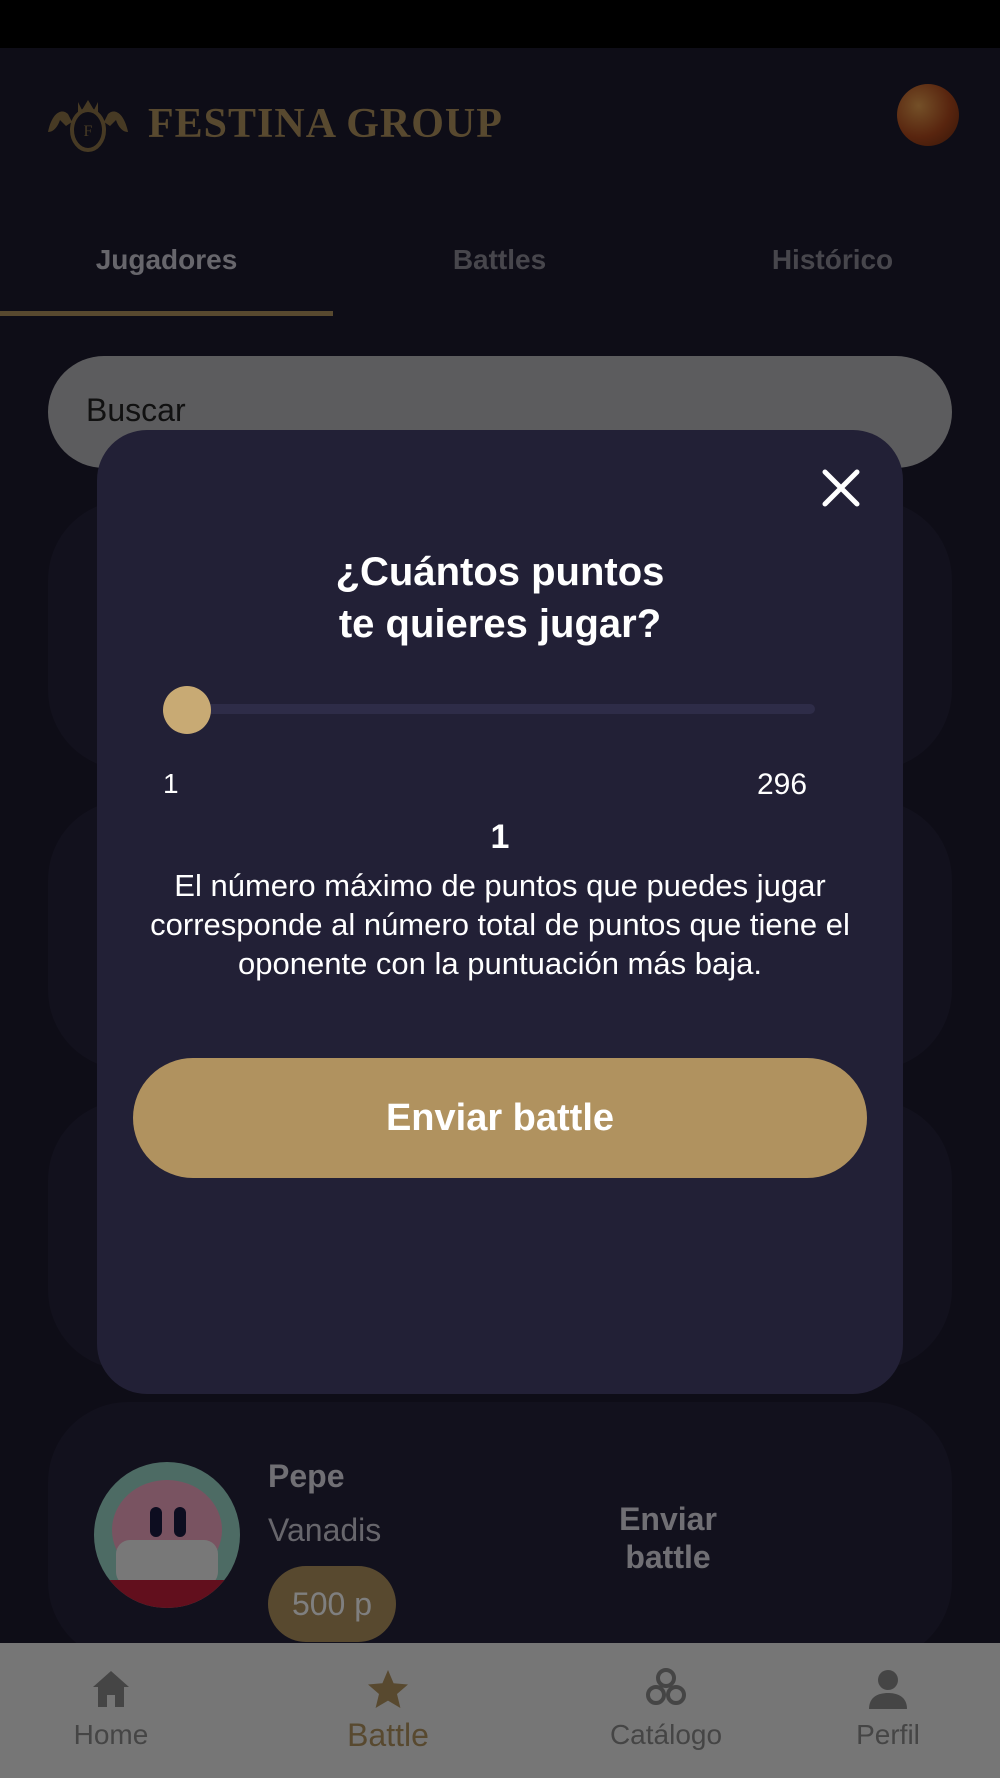  What do you see at coordinates (500, 598) in the screenshot?
I see `modal-title: ¿Cuántos puntos te quieres jugar?` at bounding box center [500, 598].